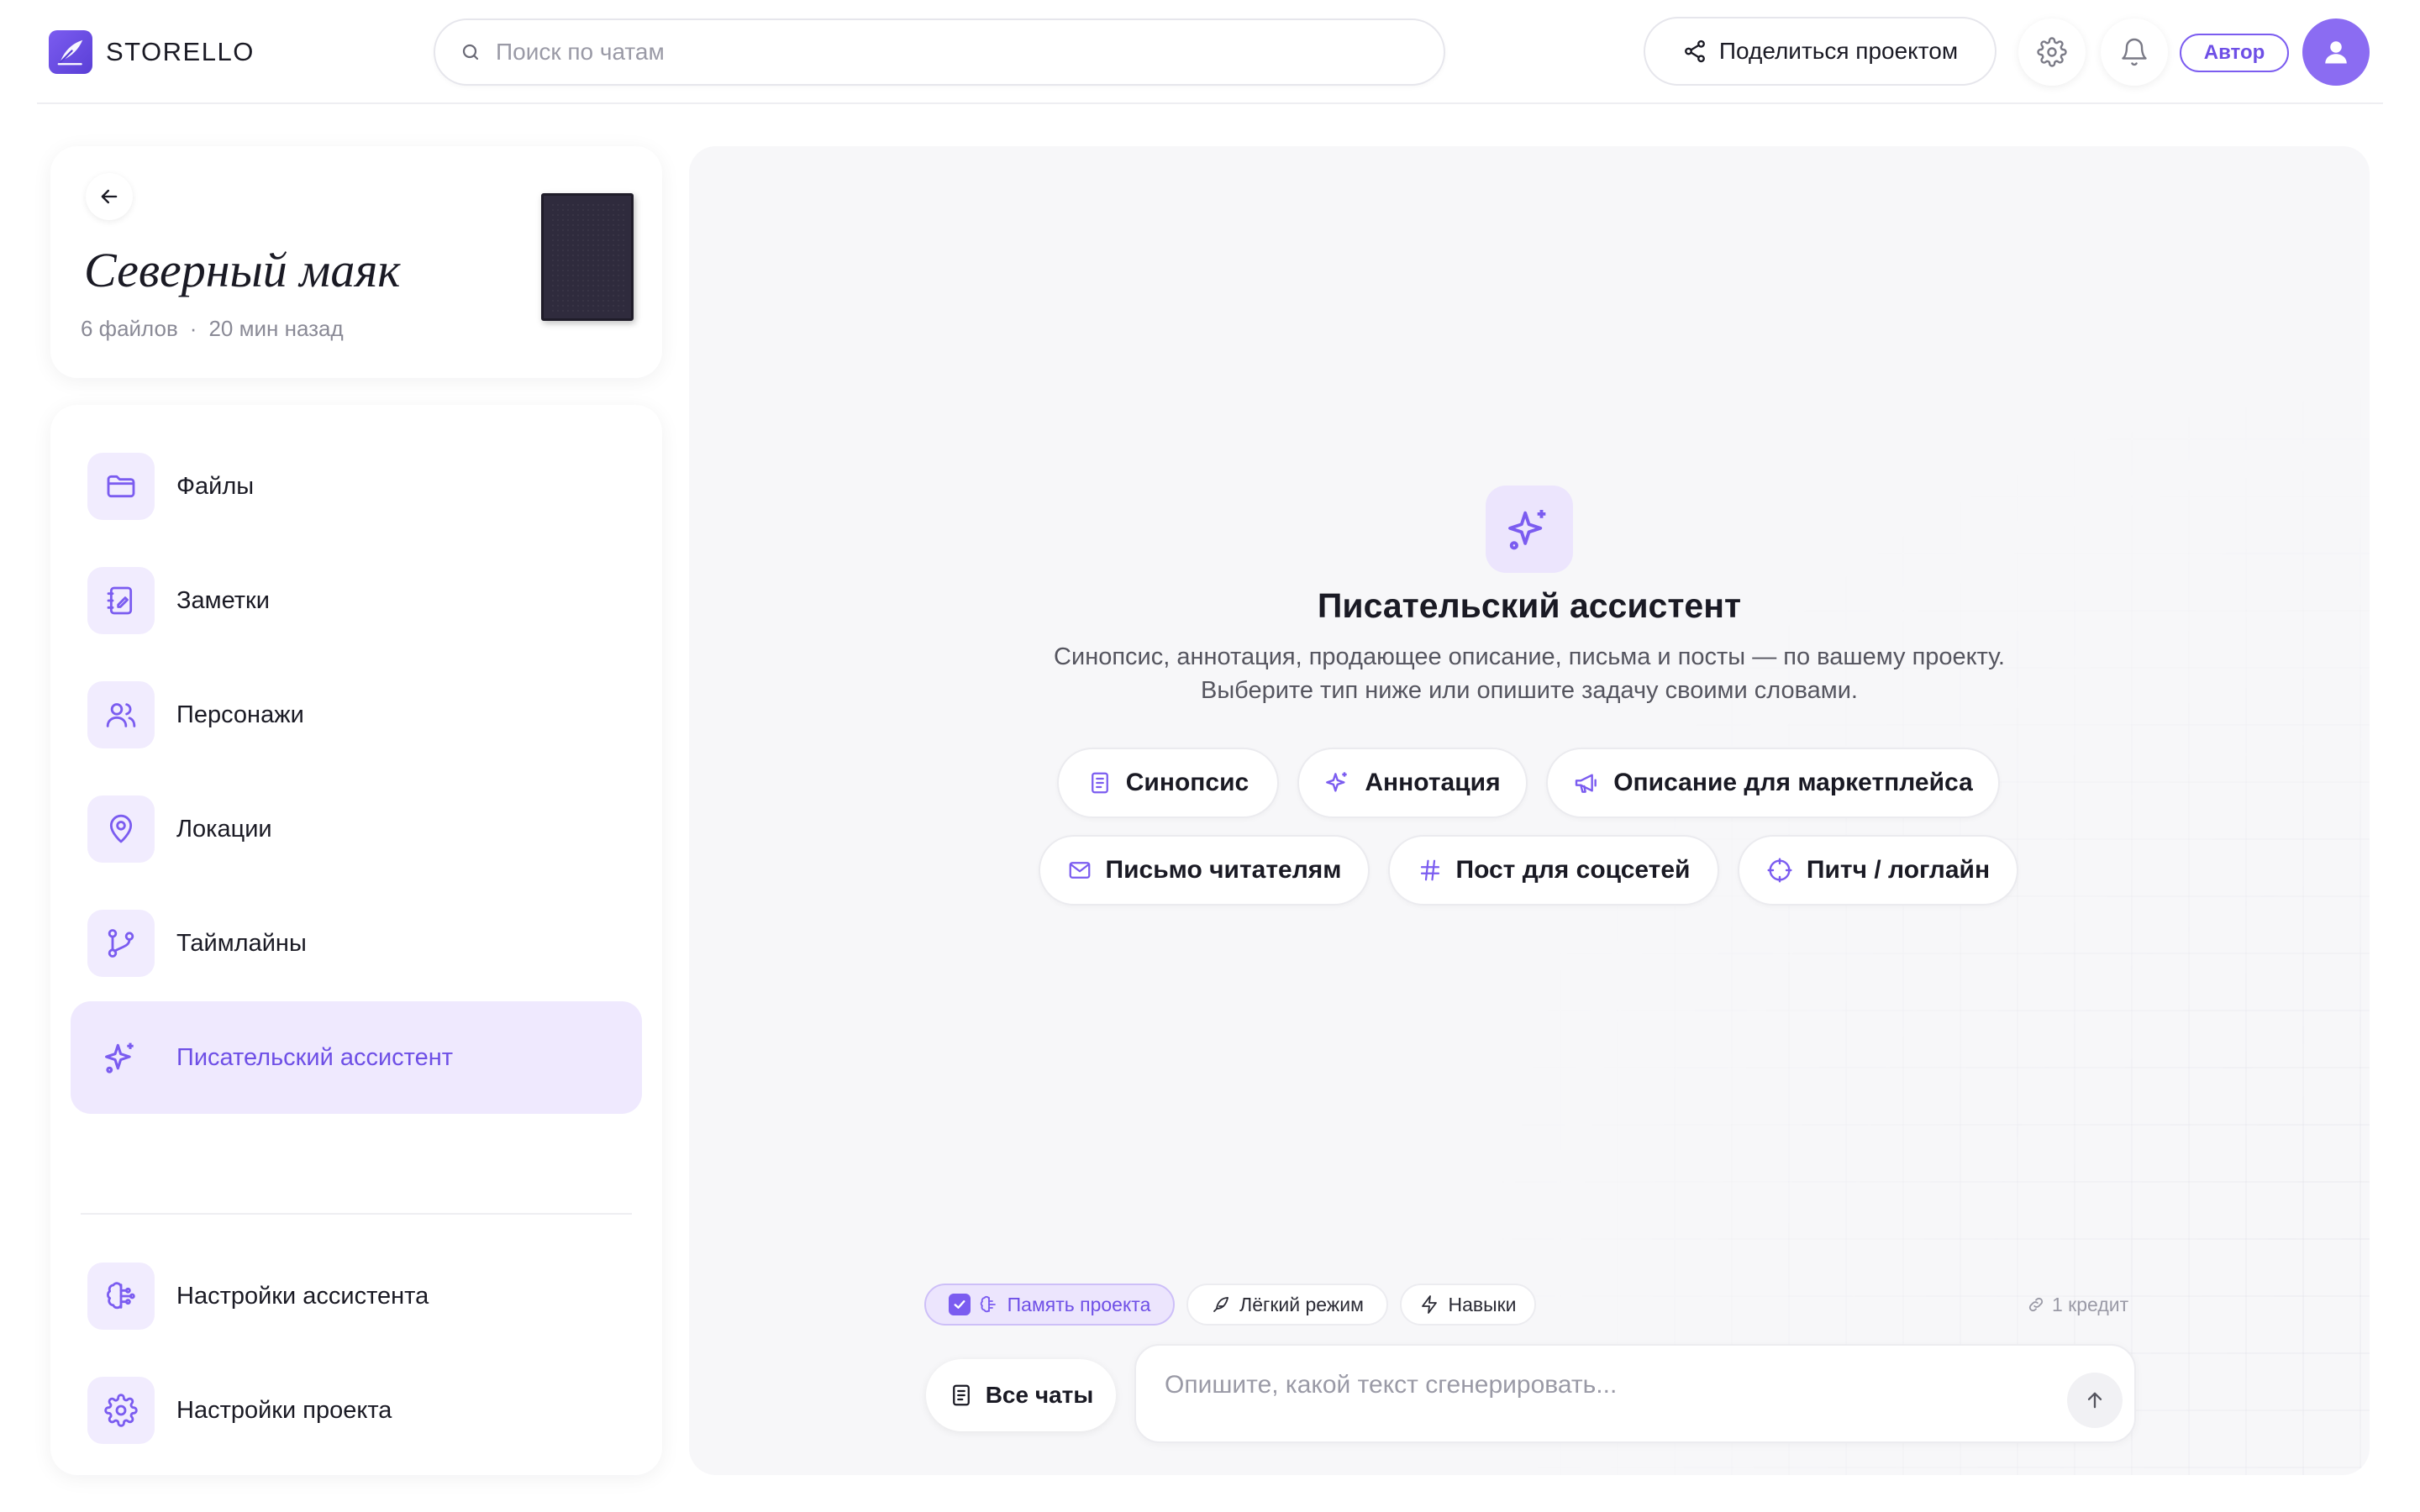  I want to click on sidebar-item-project-settings: Настройки проекта, so click(356, 1410).